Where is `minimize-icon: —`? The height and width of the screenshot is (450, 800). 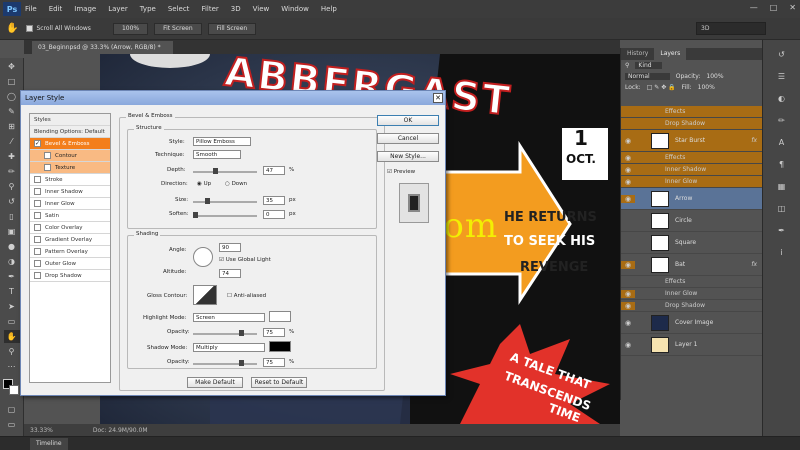 minimize-icon: — is located at coordinates (754, 7).